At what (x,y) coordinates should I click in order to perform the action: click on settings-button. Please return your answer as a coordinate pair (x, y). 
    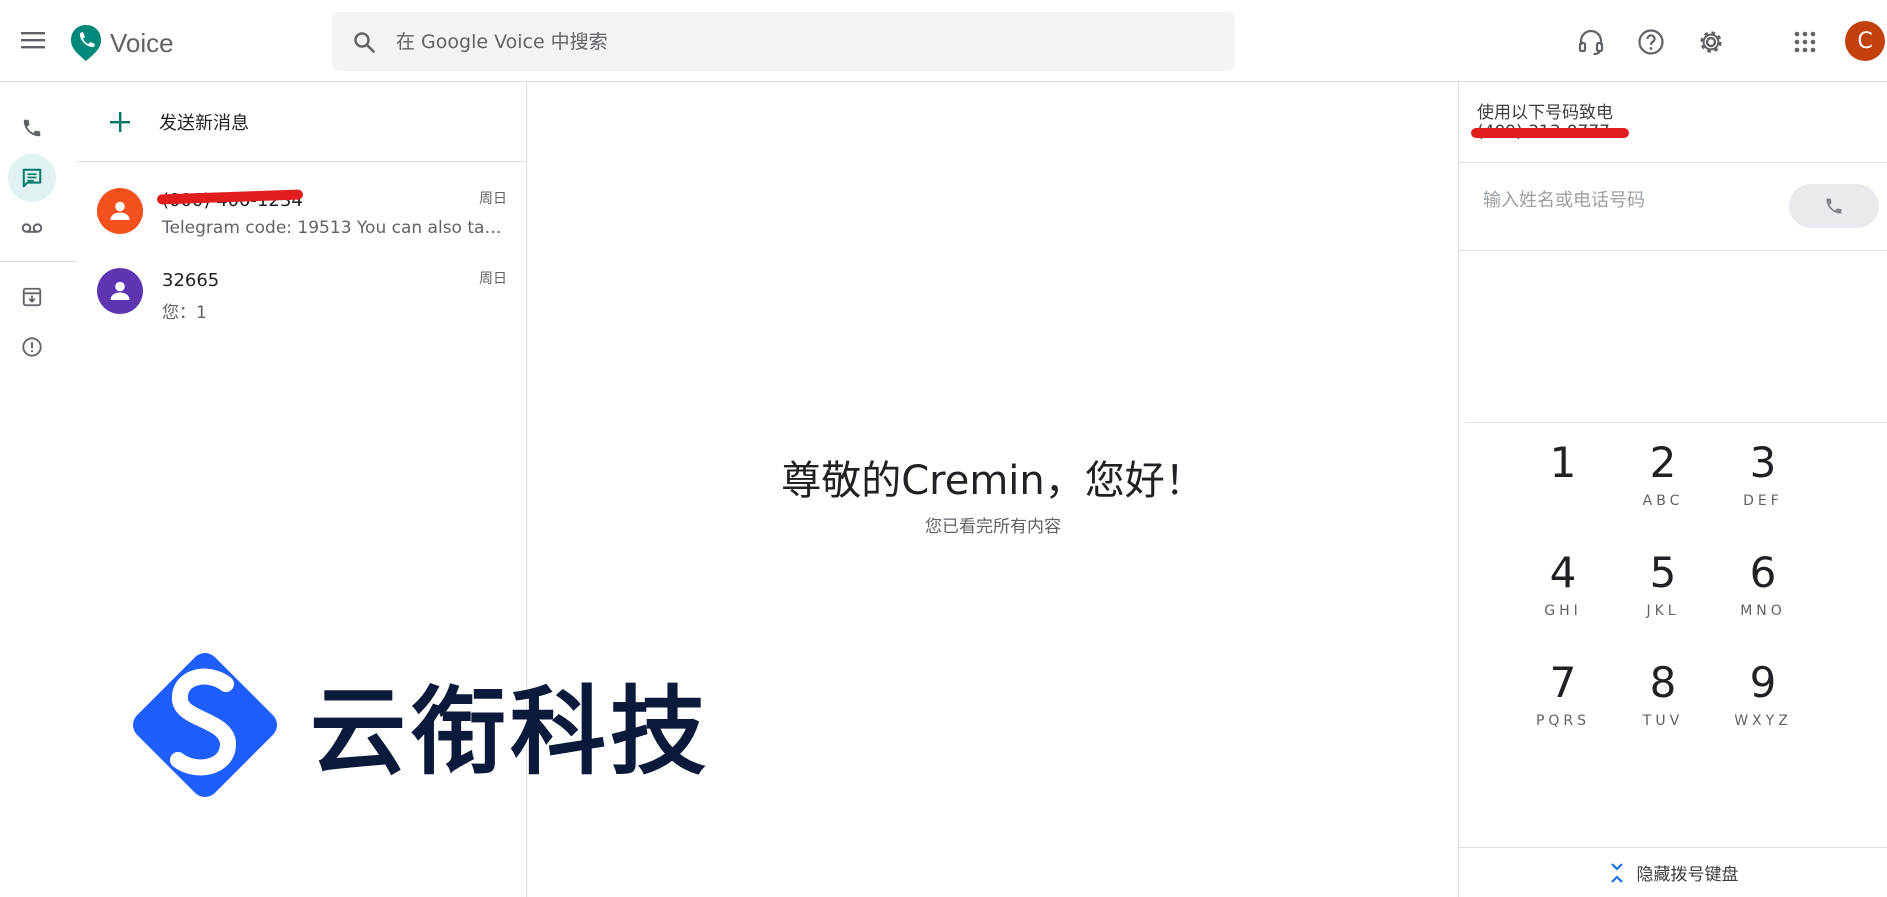
    Looking at the image, I should click on (1711, 42).